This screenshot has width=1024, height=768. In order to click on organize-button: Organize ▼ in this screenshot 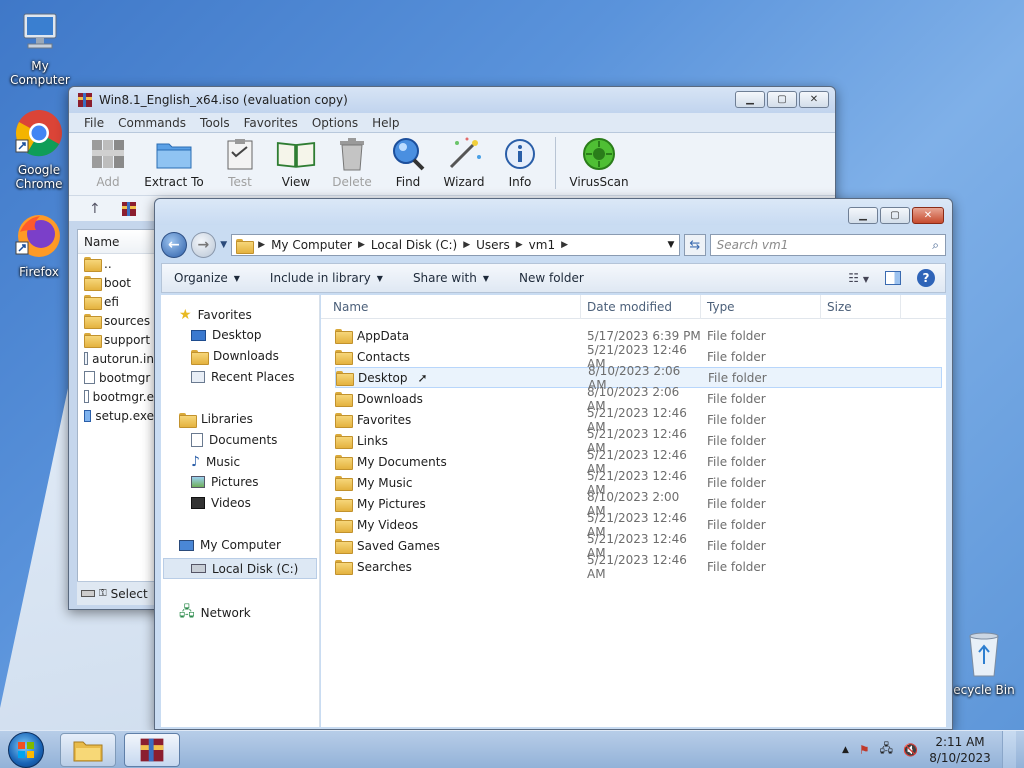, I will do `click(207, 278)`.